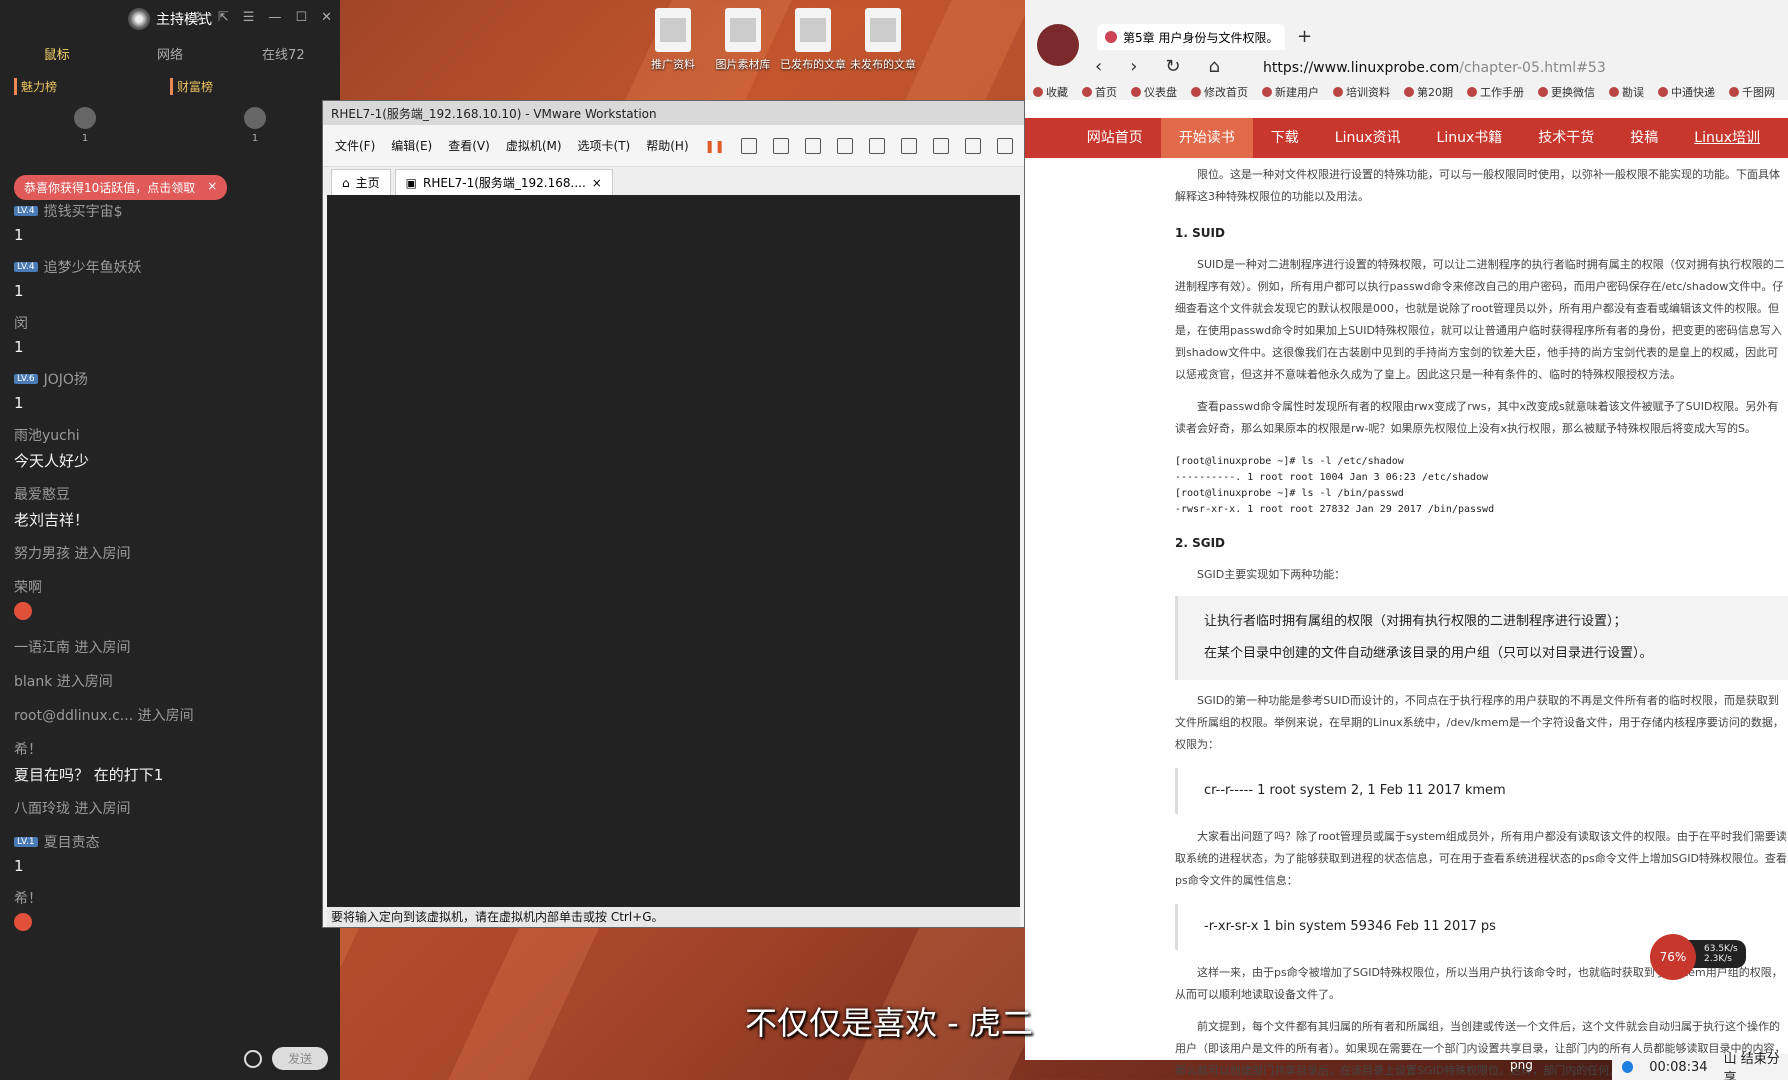 The width and height of the screenshot is (1788, 1080). Describe the element at coordinates (673, 40) in the screenshot. I see `desktop-icon-promo: 推广资料` at that location.